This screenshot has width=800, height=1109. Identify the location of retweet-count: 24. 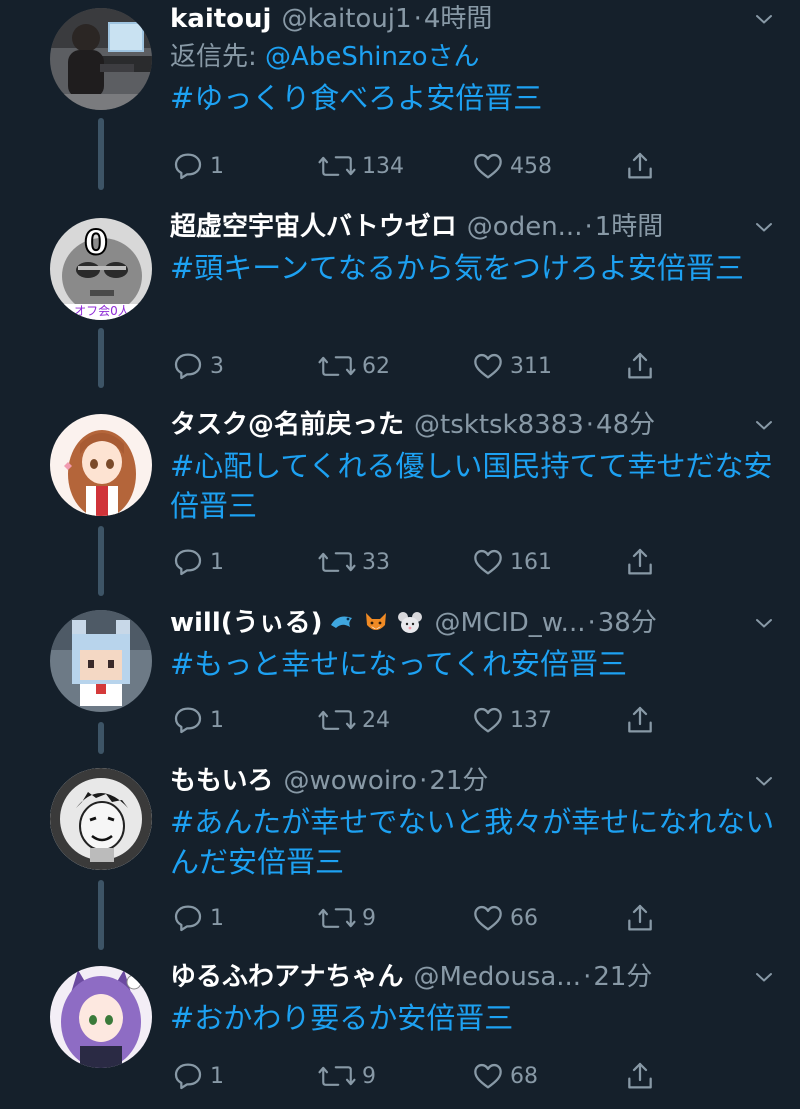
(376, 720).